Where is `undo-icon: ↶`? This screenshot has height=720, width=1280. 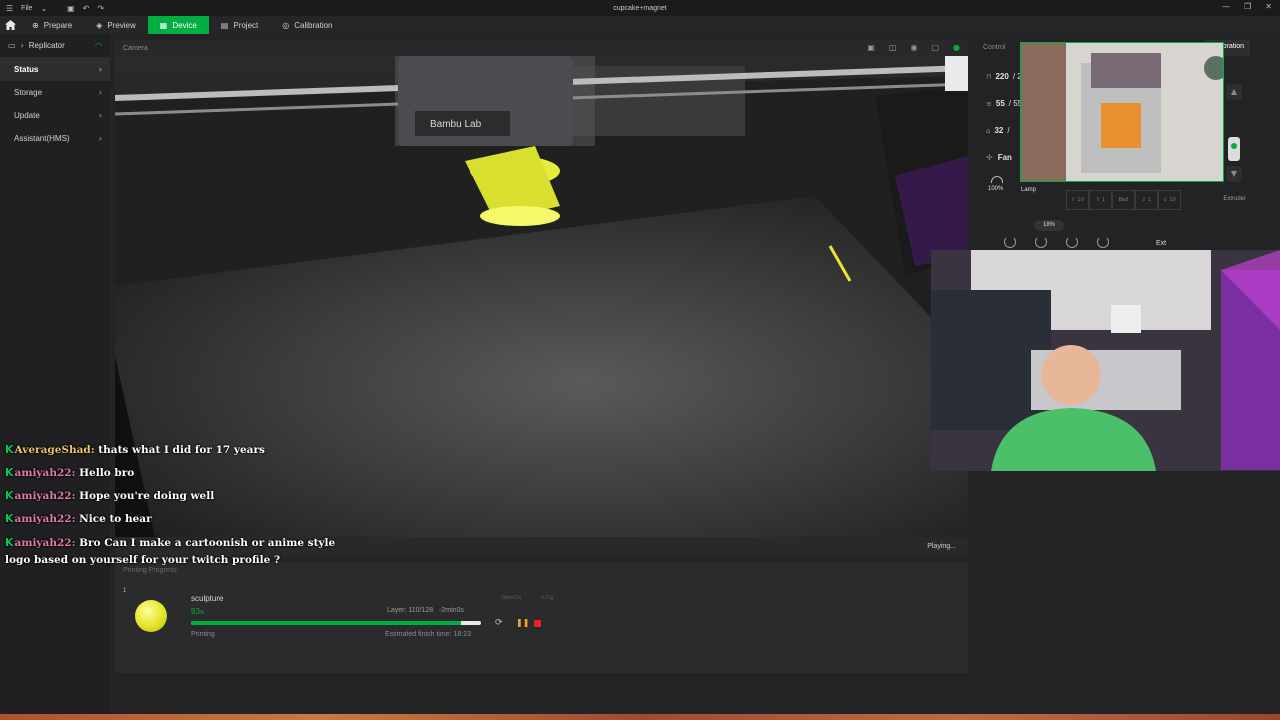
undo-icon: ↶ is located at coordinates (86, 8).